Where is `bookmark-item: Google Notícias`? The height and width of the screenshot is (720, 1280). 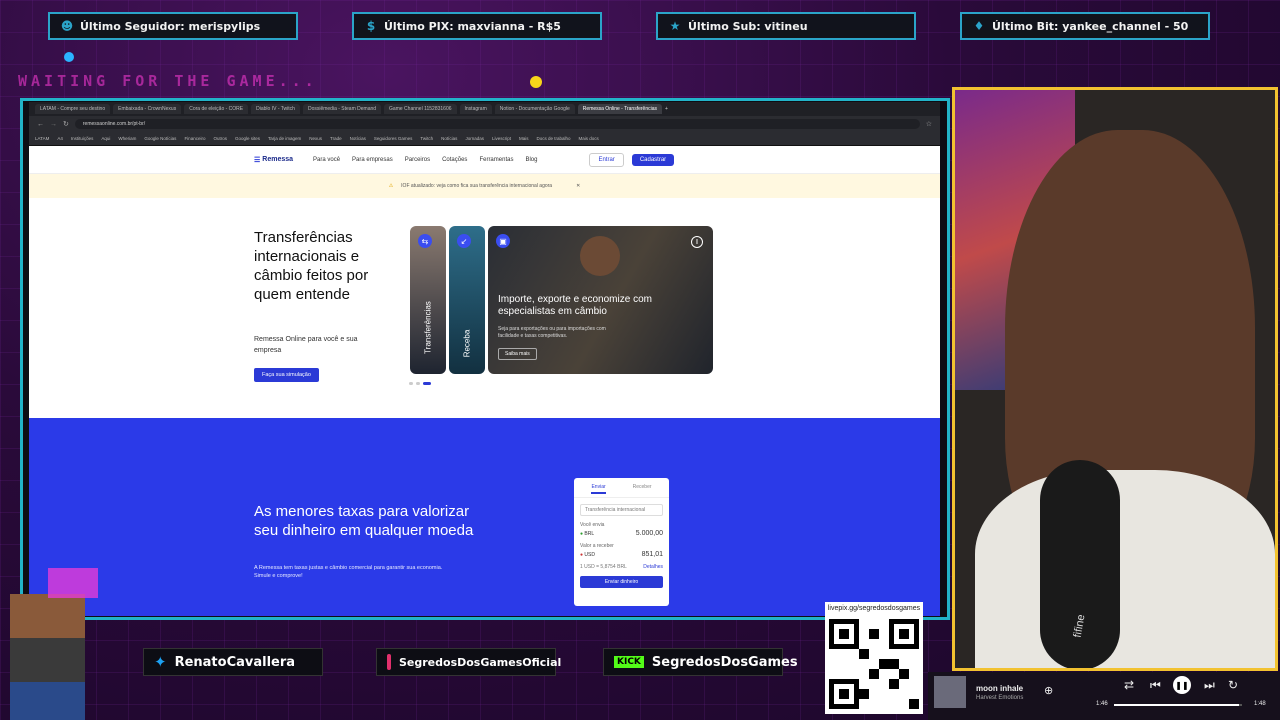
bookmark-item: Google Notícias is located at coordinates (160, 138).